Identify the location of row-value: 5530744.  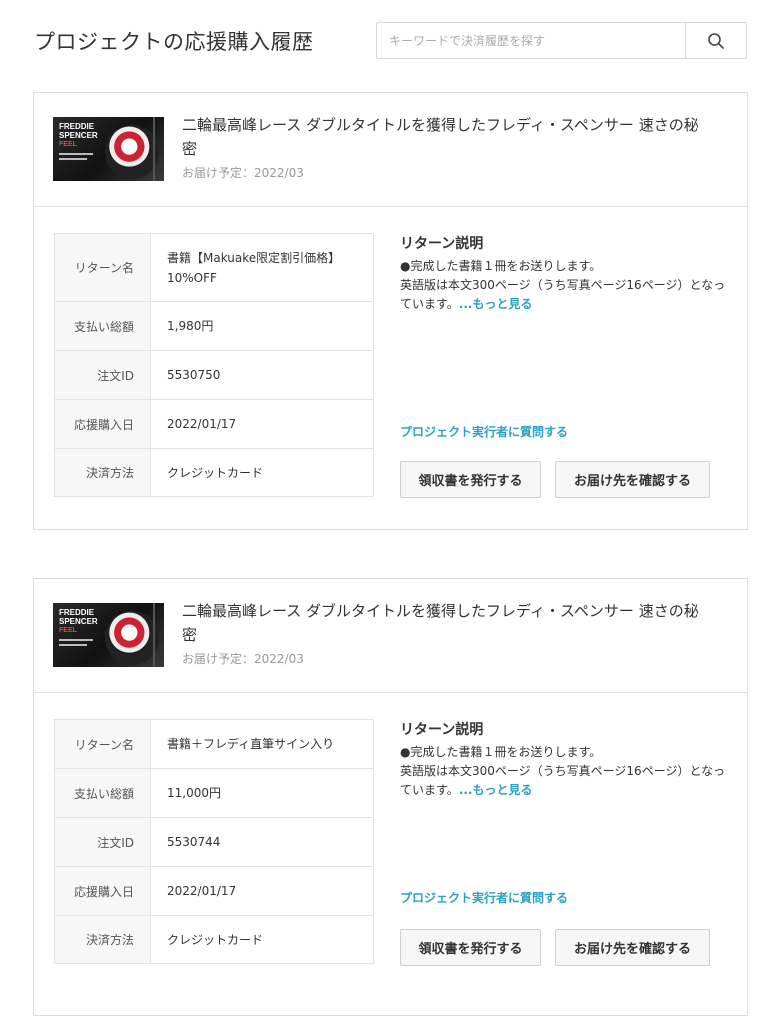
(262, 842).